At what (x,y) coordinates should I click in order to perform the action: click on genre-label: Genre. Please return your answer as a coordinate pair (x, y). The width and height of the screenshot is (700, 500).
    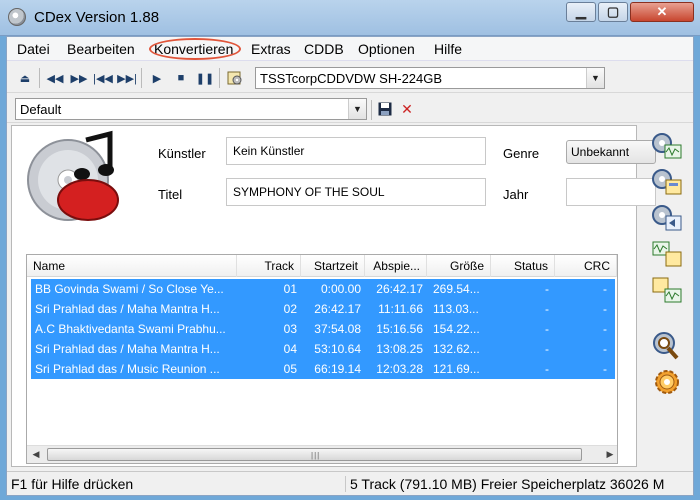
    Looking at the image, I should click on (521, 153).